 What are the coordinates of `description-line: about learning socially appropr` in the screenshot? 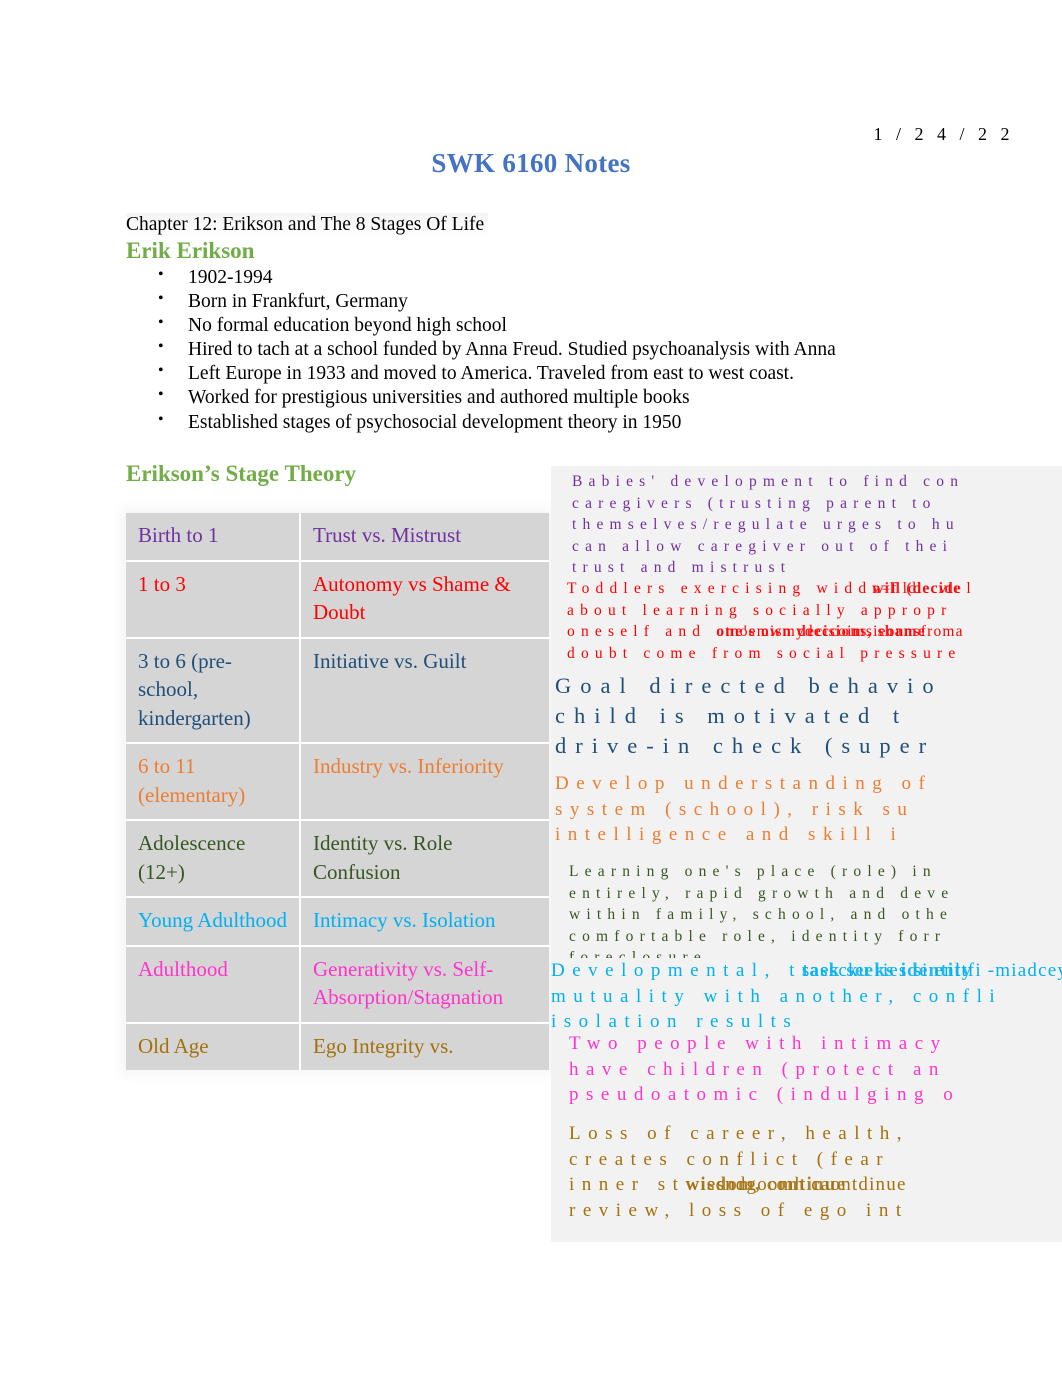 It's located at (760, 610).